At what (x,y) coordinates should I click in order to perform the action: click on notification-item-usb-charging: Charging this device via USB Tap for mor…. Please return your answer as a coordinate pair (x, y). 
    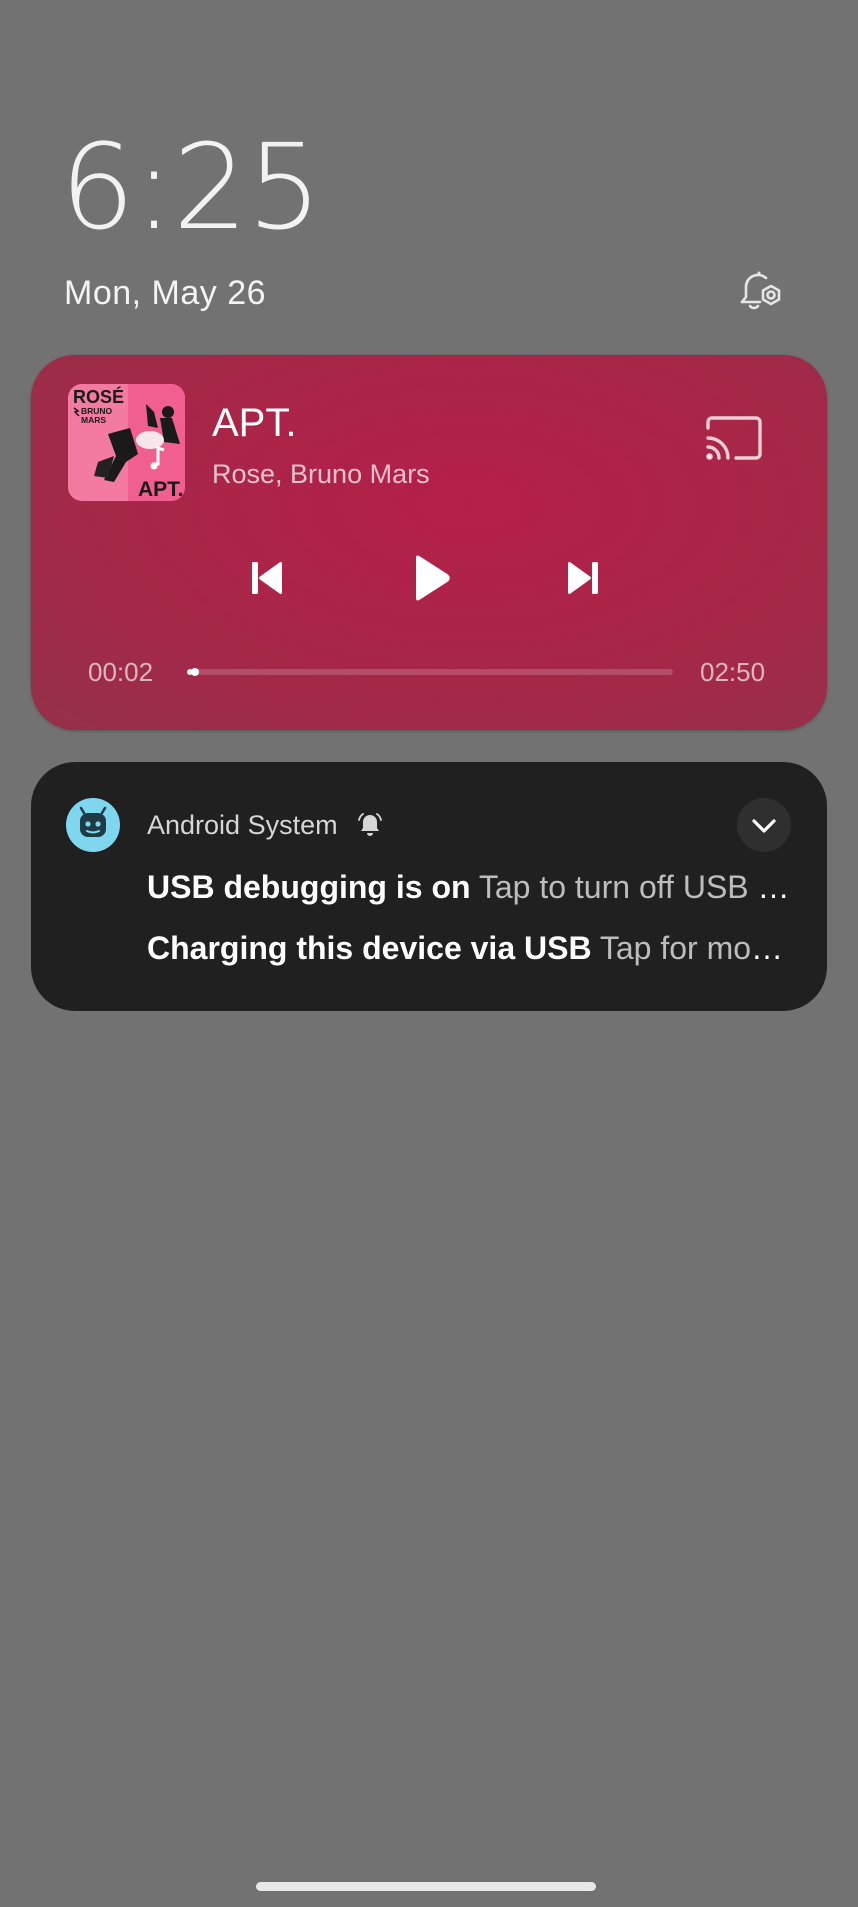
    Looking at the image, I should click on (470, 948).